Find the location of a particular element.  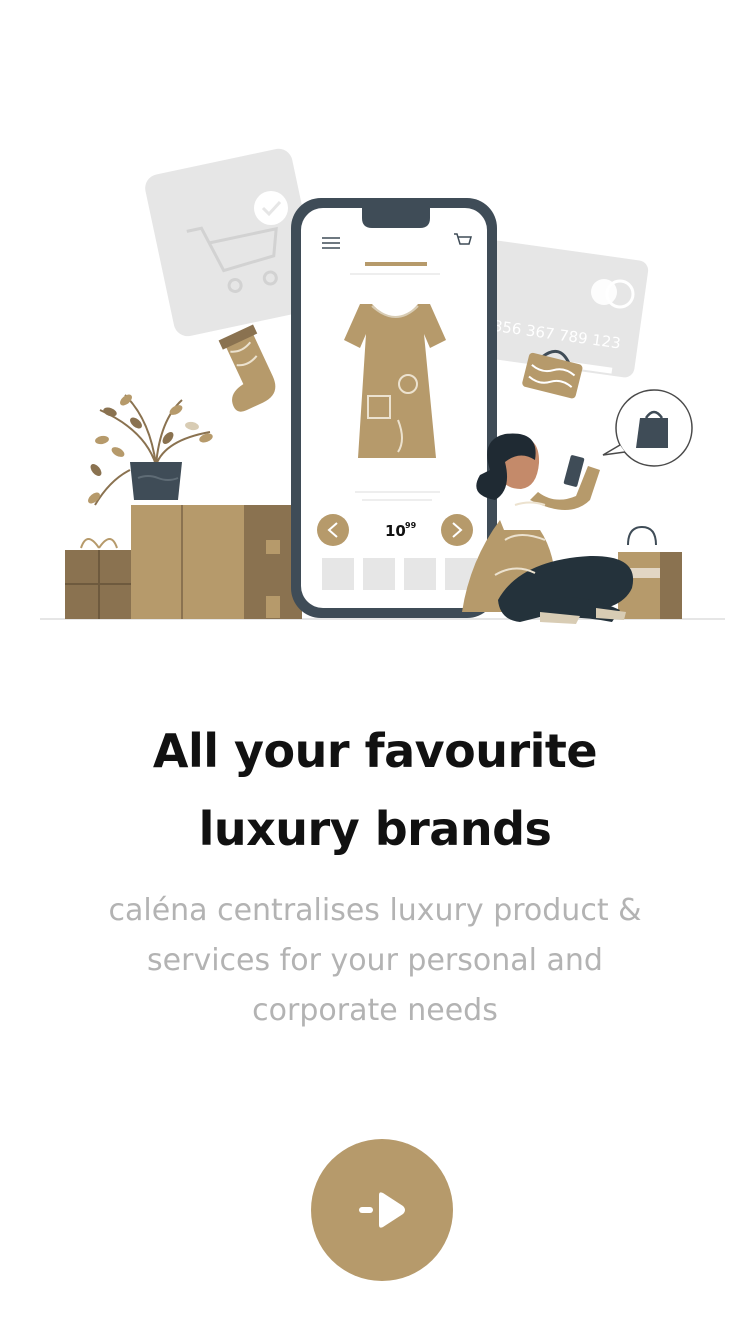

gift-box is located at coordinates (99, 578).